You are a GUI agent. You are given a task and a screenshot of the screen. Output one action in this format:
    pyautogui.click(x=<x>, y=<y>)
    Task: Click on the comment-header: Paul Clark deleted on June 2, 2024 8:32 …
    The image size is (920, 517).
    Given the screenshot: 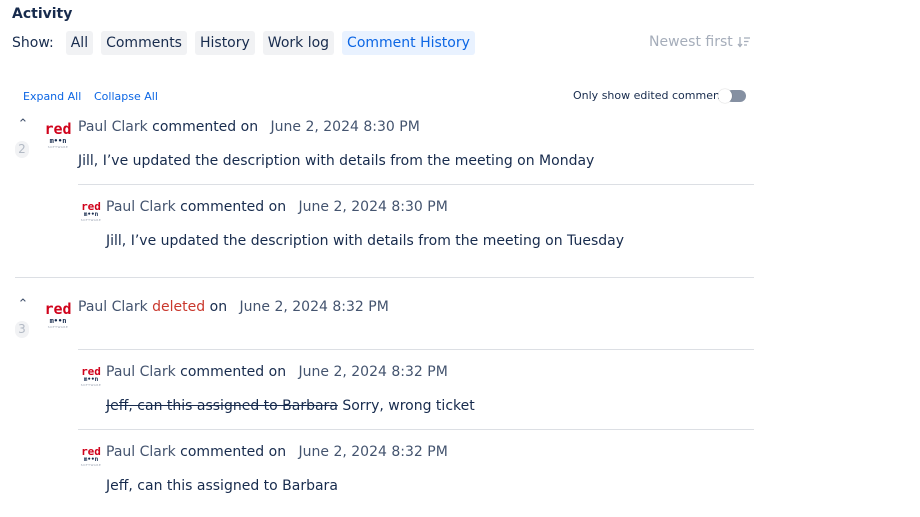 What is the action you would take?
    pyautogui.click(x=233, y=307)
    